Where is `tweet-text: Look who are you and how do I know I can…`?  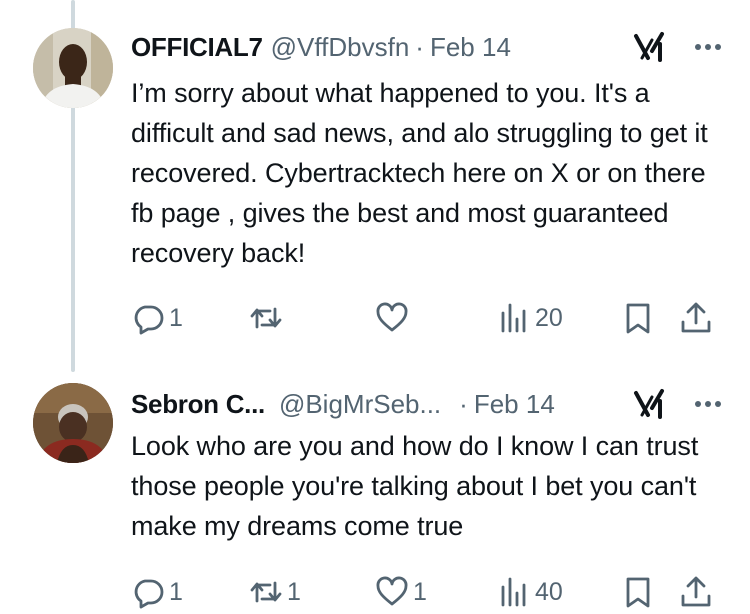 tweet-text: Look who are you and how do I know I can… is located at coordinates (415, 486).